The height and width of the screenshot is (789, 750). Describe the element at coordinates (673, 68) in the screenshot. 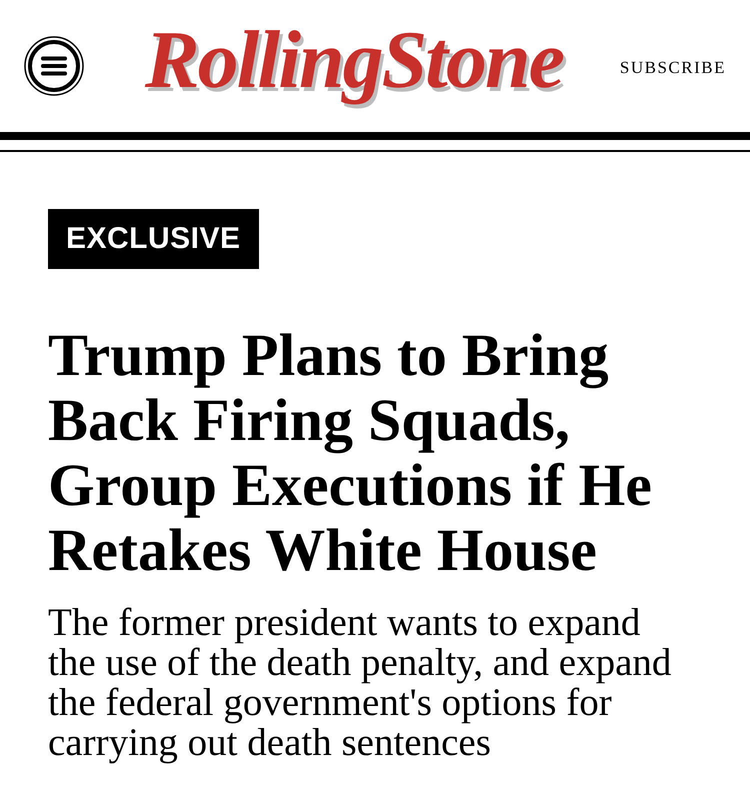

I see `subscribe-link: SUBSCRIBE` at that location.